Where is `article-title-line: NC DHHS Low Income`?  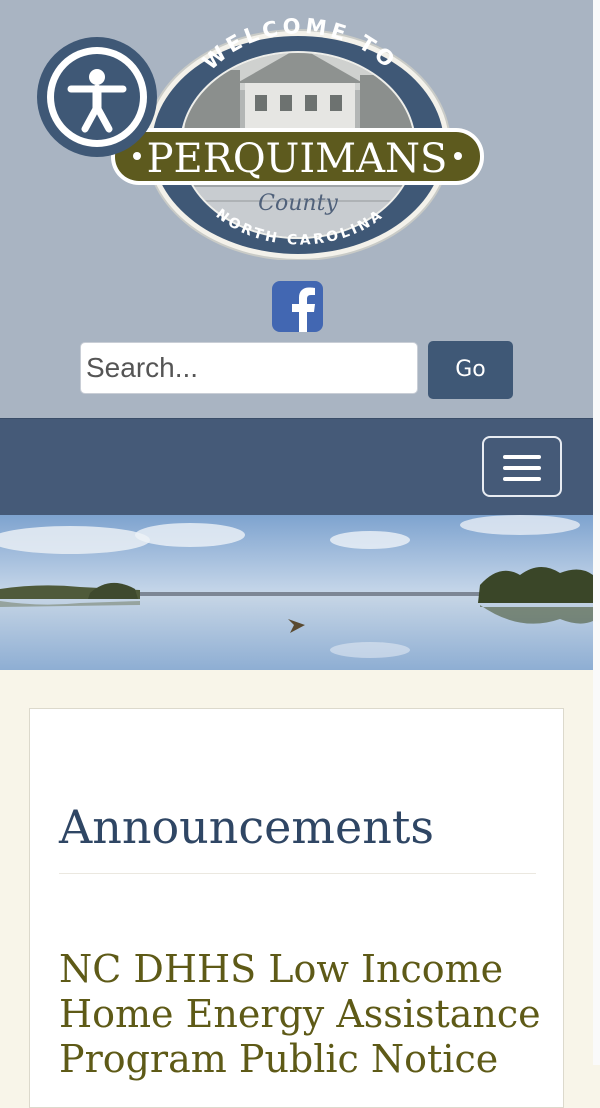
article-title-line: NC DHHS Low Income is located at coordinates (281, 969).